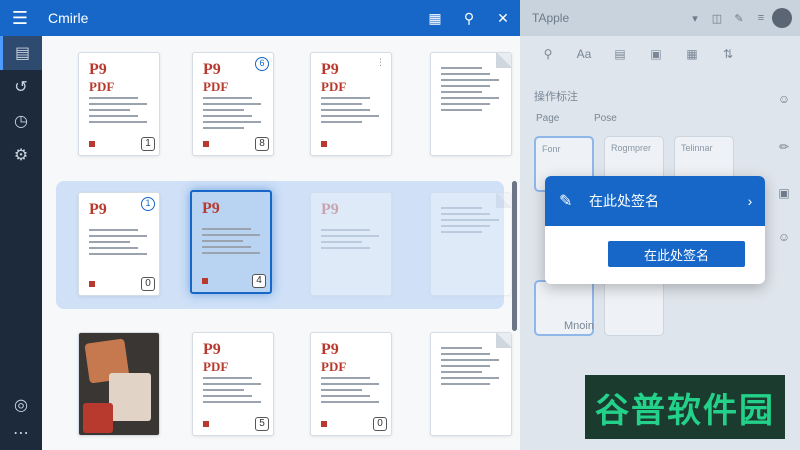 The width and height of the screenshot is (800, 450). What do you see at coordinates (579, 326) in the screenshot?
I see `section-label: Mnoin` at bounding box center [579, 326].